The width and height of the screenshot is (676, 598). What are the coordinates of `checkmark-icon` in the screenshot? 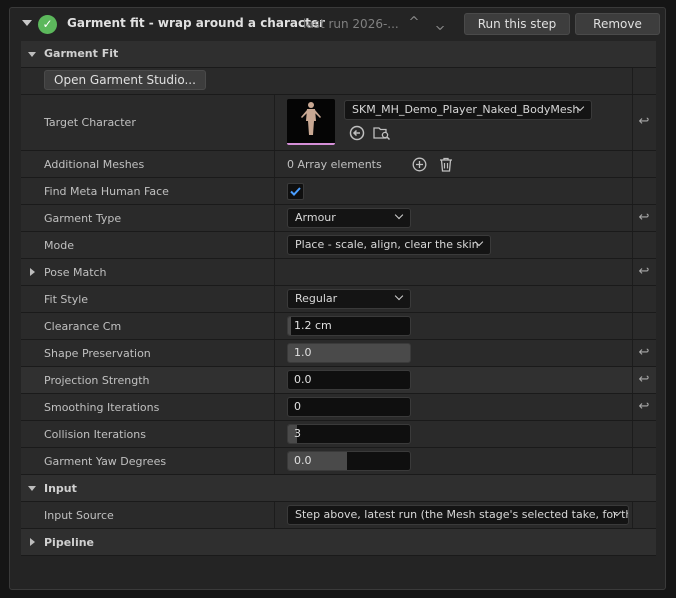 It's located at (295, 191).